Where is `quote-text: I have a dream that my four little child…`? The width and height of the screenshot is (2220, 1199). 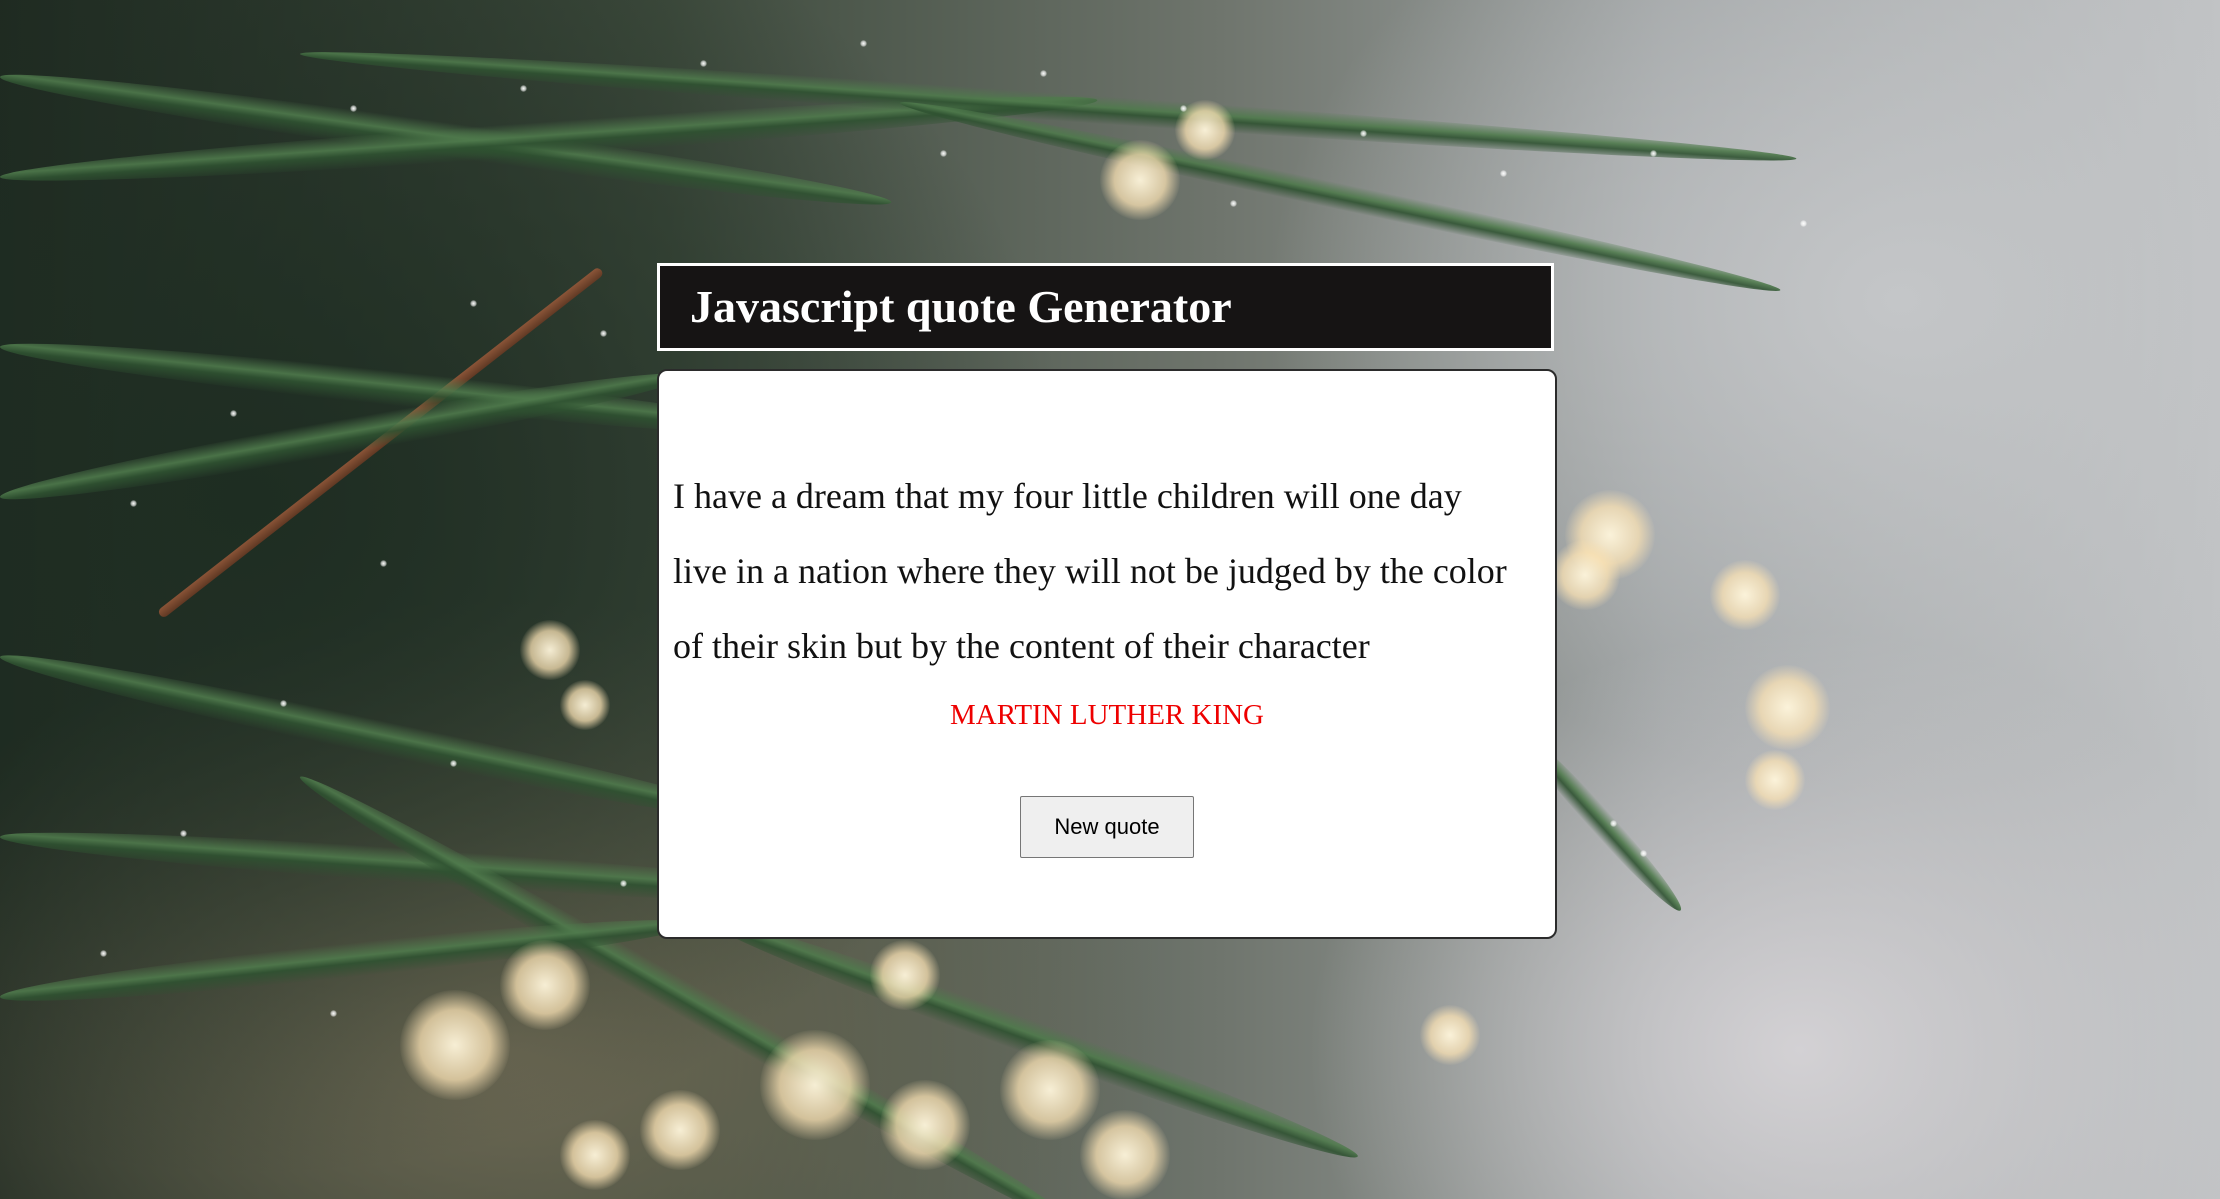 quote-text: I have a dream that my four little child… is located at coordinates (1090, 571).